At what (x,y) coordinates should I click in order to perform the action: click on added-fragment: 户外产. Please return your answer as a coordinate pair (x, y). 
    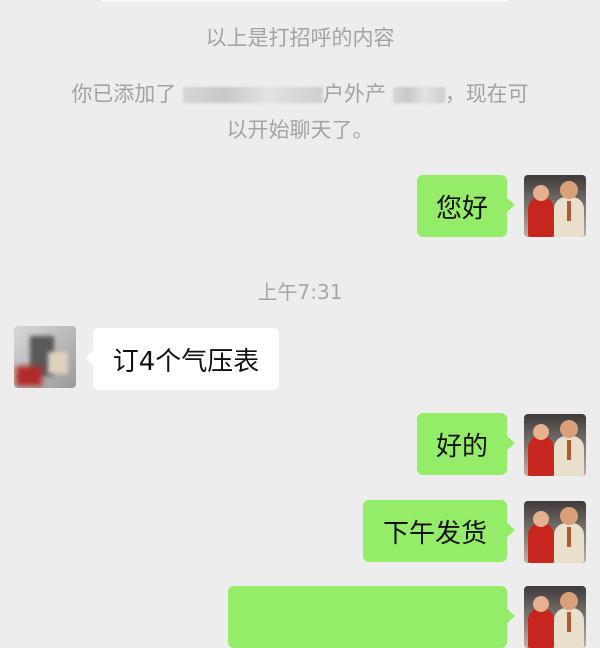
    Looking at the image, I should click on (354, 94).